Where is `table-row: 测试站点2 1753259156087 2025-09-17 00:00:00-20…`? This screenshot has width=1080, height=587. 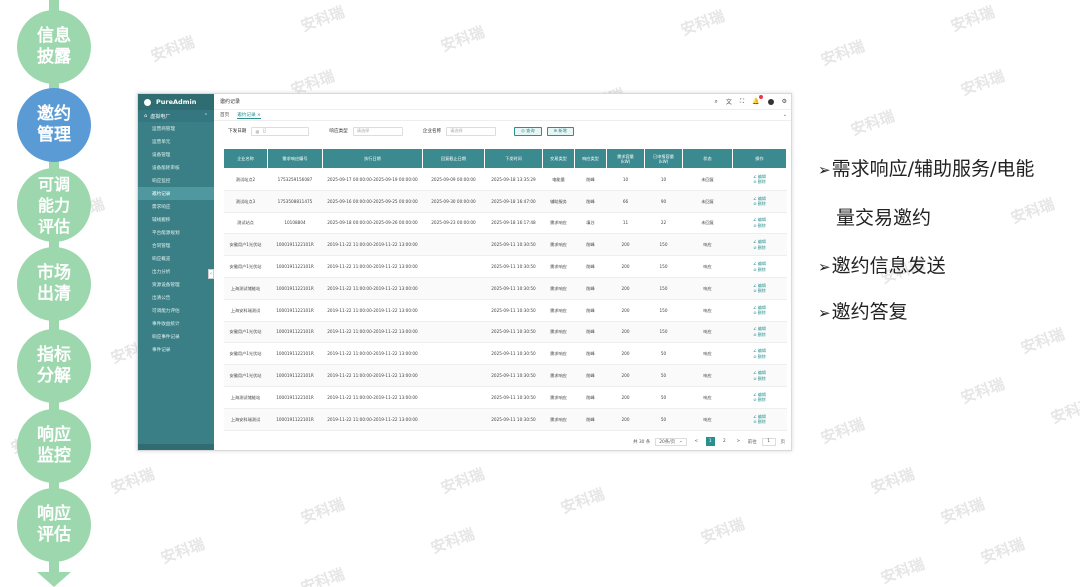
table-row: 测试站点2 1753259156087 2025-09-17 00:00:00-20… is located at coordinates (505, 179).